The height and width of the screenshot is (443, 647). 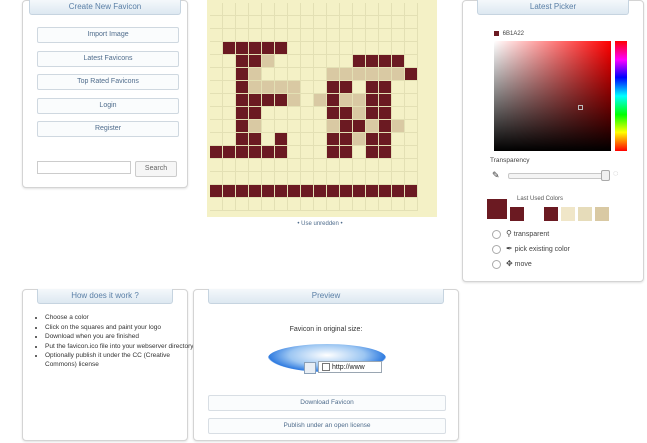 What do you see at coordinates (552, 96) in the screenshot?
I see `saturation-value-area` at bounding box center [552, 96].